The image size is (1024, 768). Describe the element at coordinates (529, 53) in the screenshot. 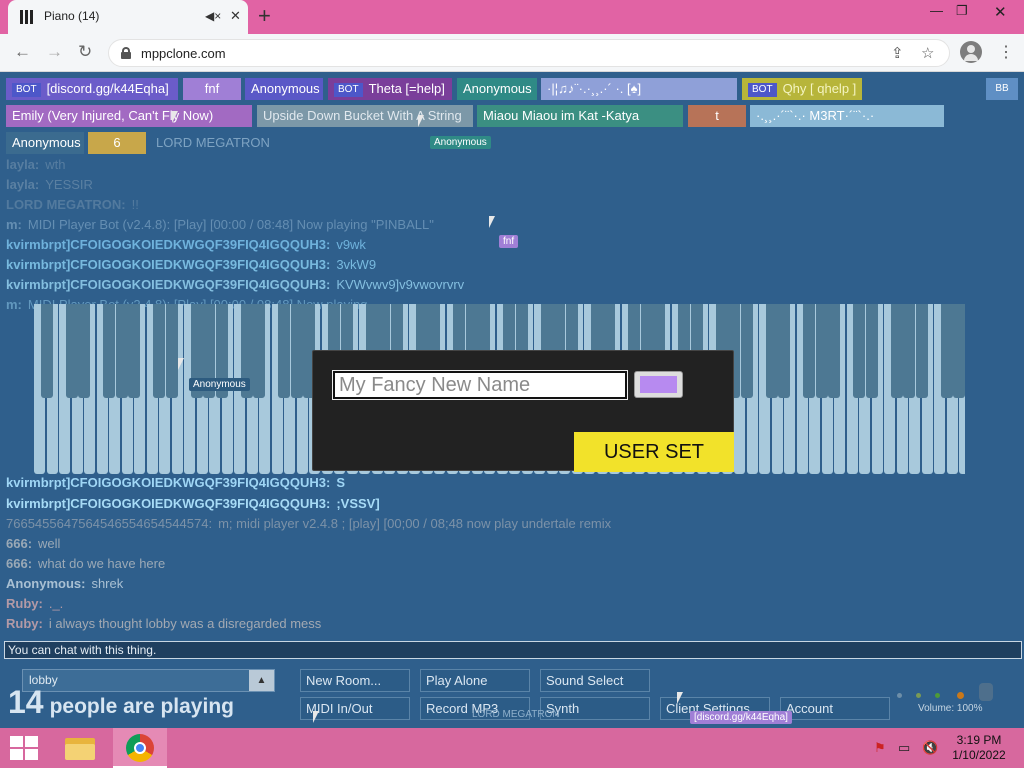

I see `address-bar: mppclone.com ⇪ ☆` at that location.